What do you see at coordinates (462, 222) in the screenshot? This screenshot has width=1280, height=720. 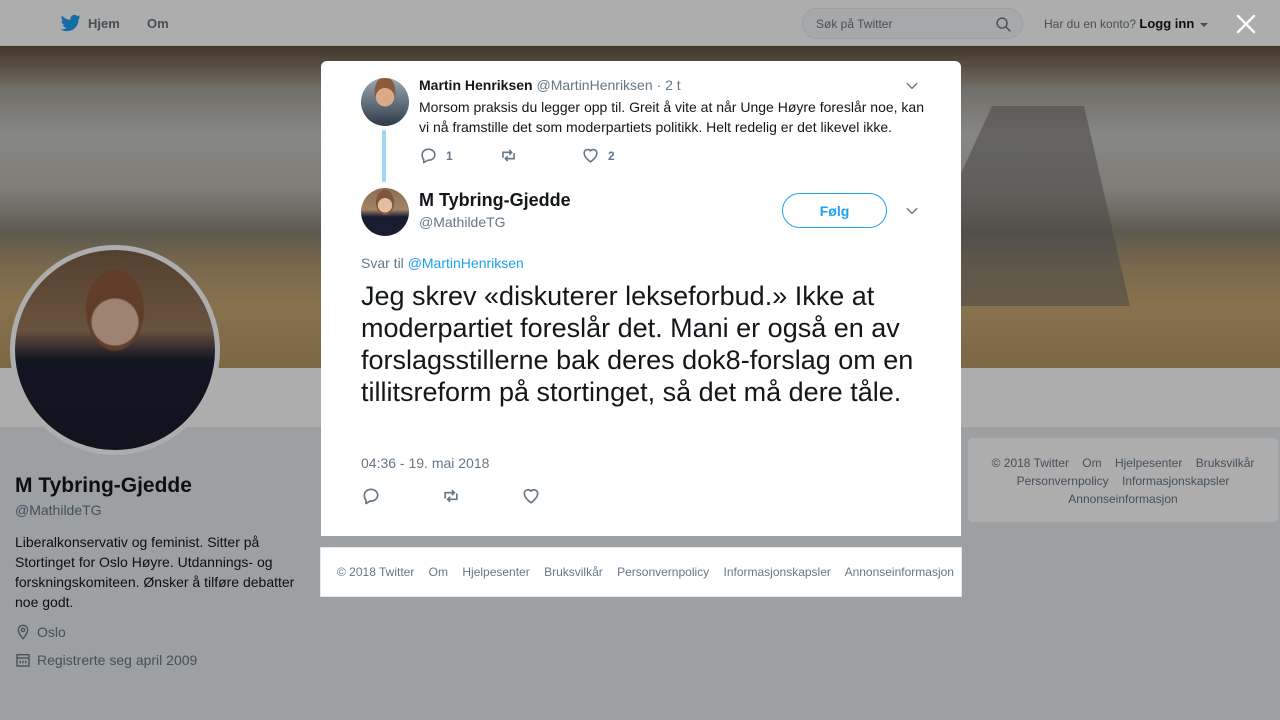 I see `author-handle: @MathildeTG` at bounding box center [462, 222].